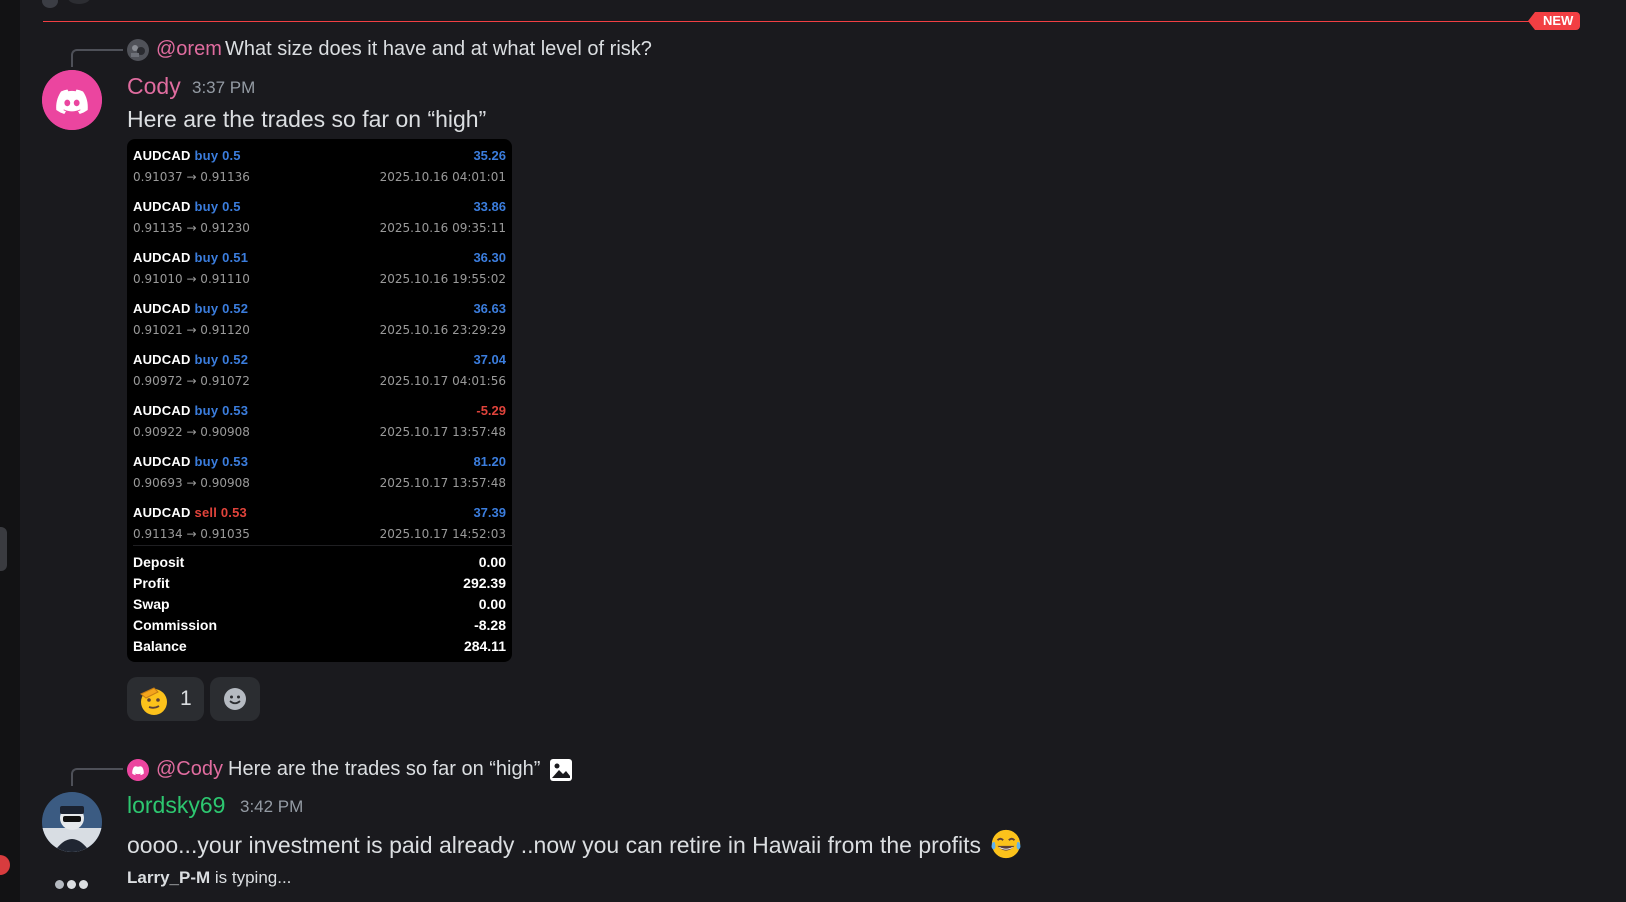 The width and height of the screenshot is (1626, 902). I want to click on trade-direction: sell, so click(206, 512).